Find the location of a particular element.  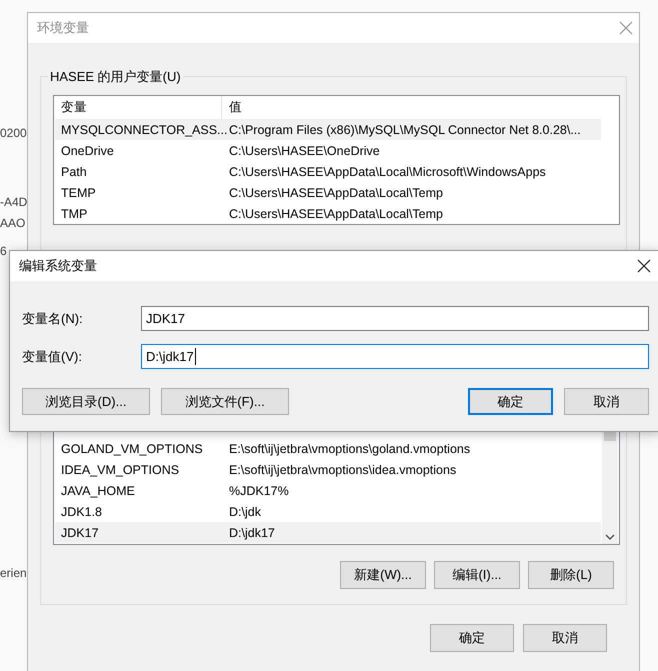

variable-name: JDK1.8 is located at coordinates (81, 511).